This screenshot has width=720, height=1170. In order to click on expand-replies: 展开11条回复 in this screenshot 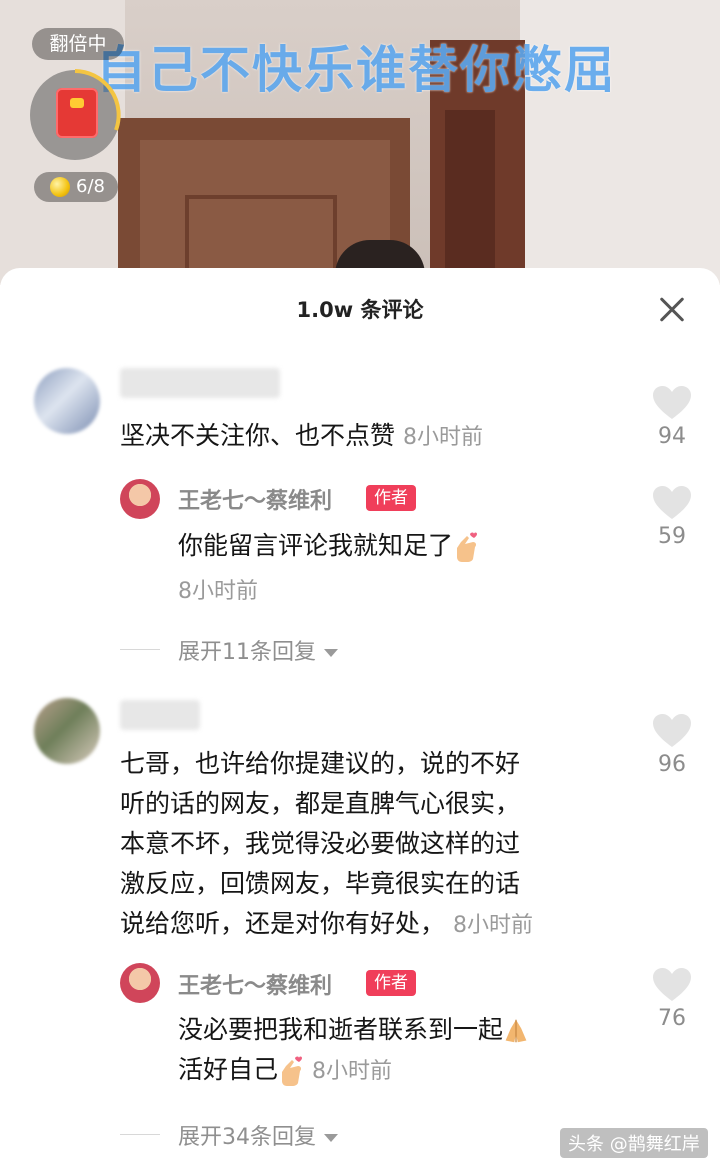, I will do `click(258, 650)`.